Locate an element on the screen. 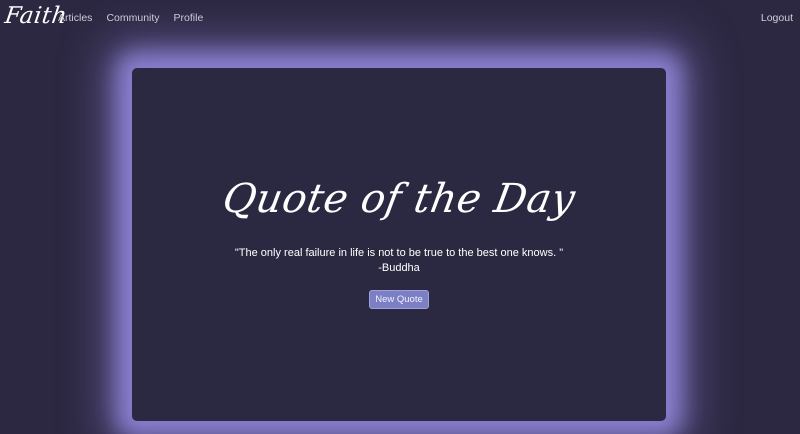 This screenshot has width=800, height=434. nav-link-articles: Articles is located at coordinates (75, 18).